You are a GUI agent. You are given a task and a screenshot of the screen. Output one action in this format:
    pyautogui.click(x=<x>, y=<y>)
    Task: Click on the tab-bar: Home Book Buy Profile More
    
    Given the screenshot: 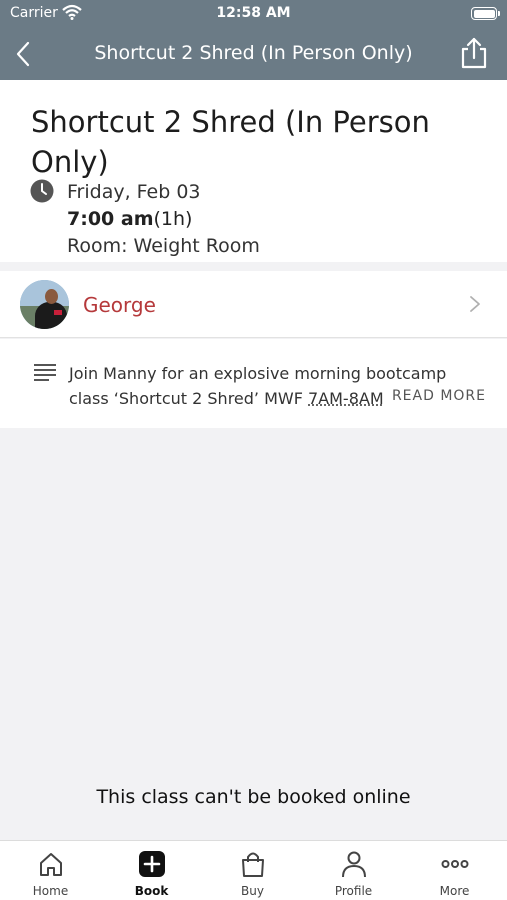 What is the action you would take?
    pyautogui.click(x=253, y=870)
    